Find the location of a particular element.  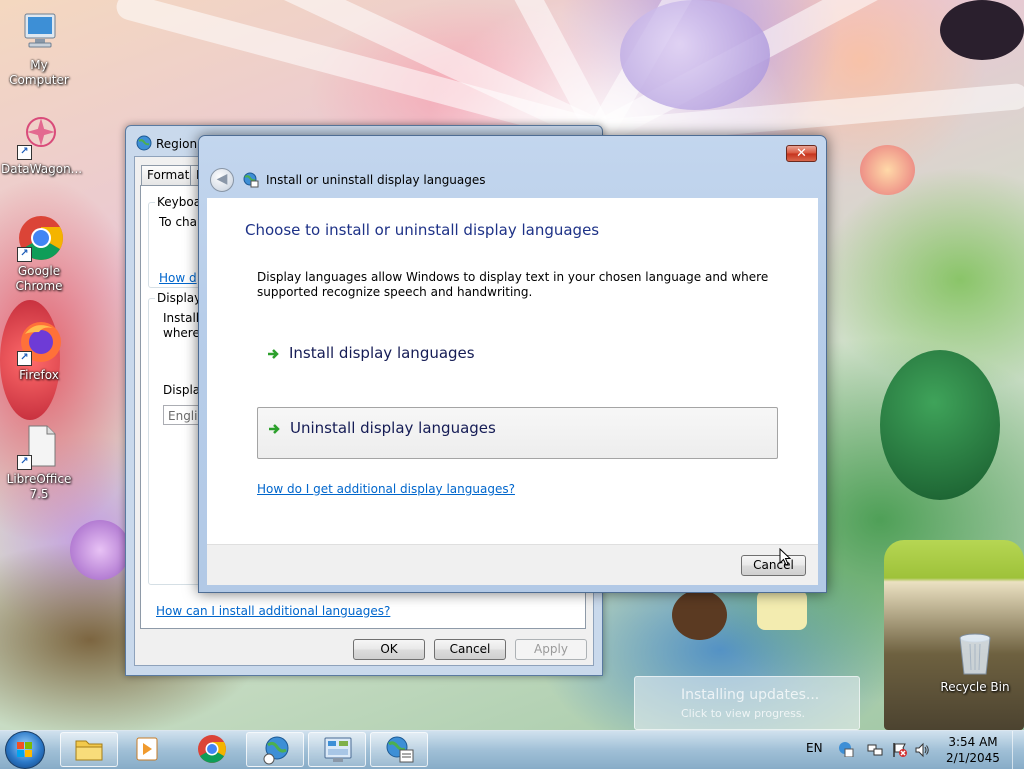

group-title: Display is located at coordinates (179, 298).